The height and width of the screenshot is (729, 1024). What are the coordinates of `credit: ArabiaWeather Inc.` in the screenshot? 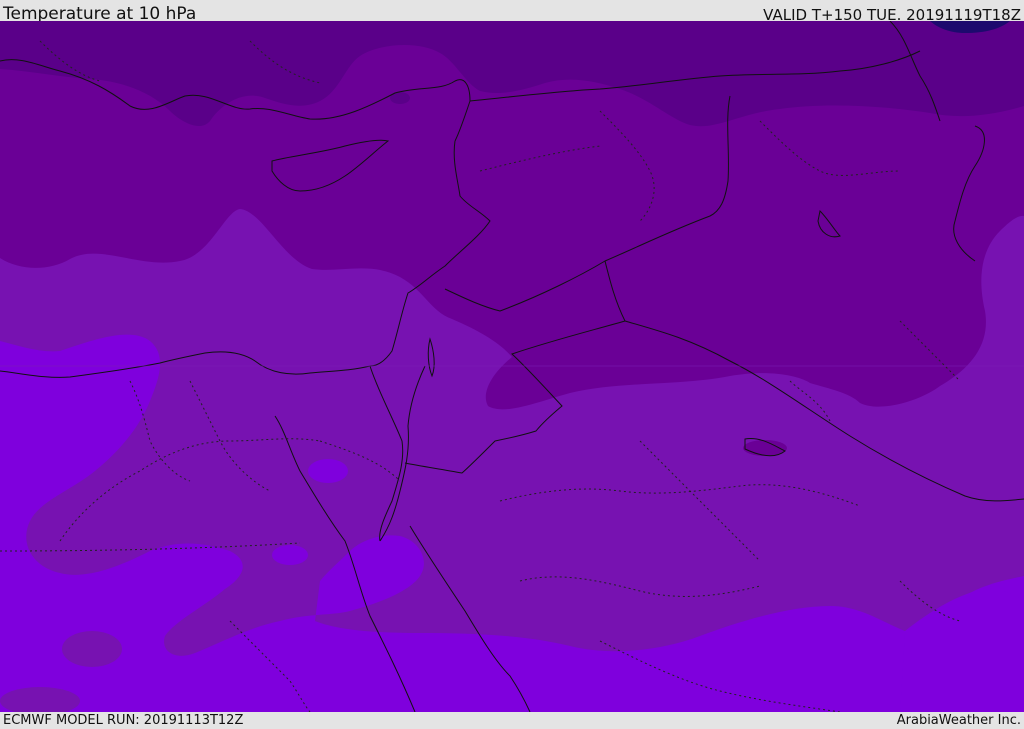 It's located at (958, 720).